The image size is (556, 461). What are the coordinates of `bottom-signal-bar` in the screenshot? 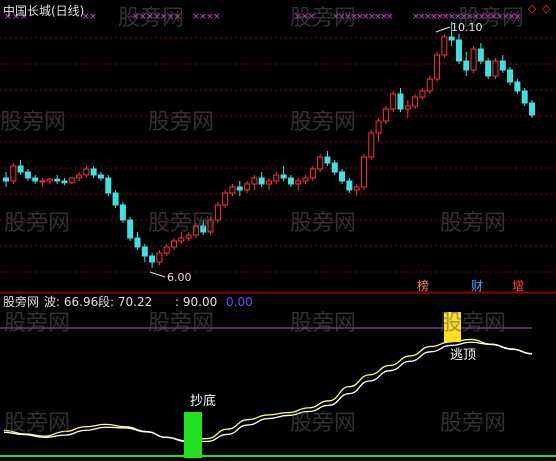 It's located at (193, 435).